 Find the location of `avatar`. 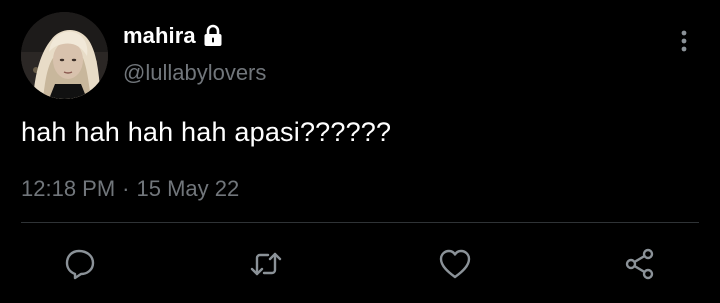

avatar is located at coordinates (64, 55).